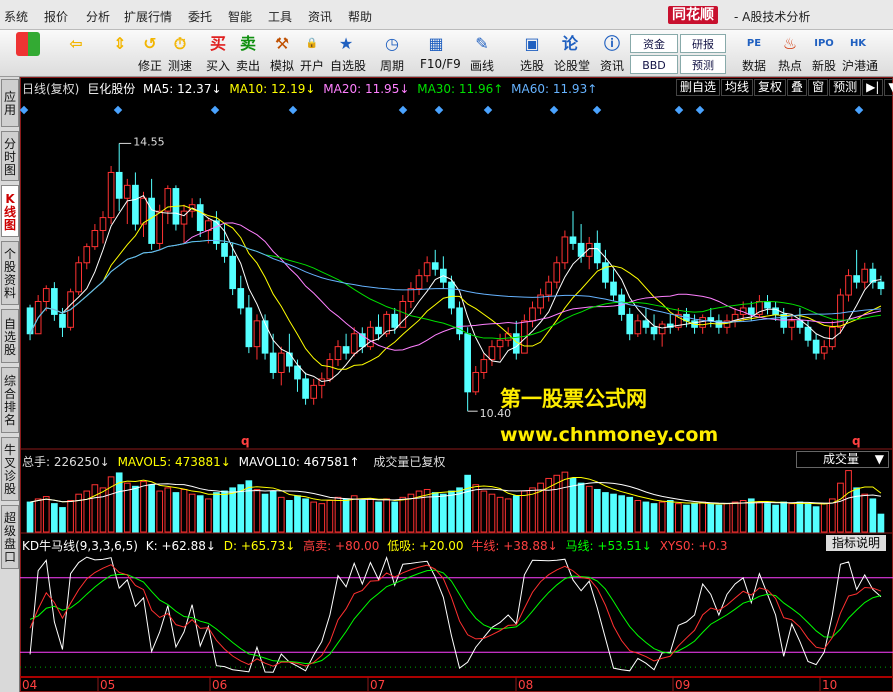  I want to click on x-axis-label-2: 06, so click(219, 685).